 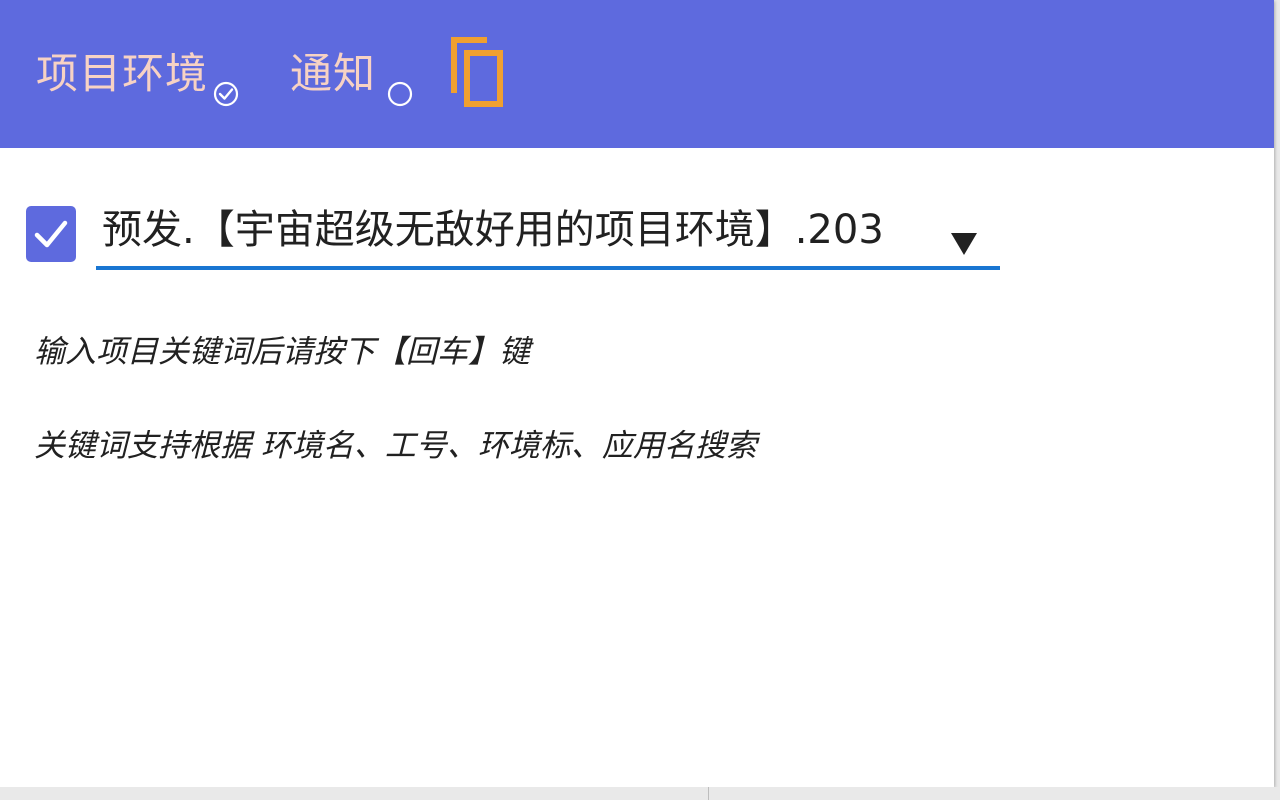 I want to click on env-select-value: 预发.【宇宙超级无敌好用的项目环境】.203, so click(x=493, y=230).